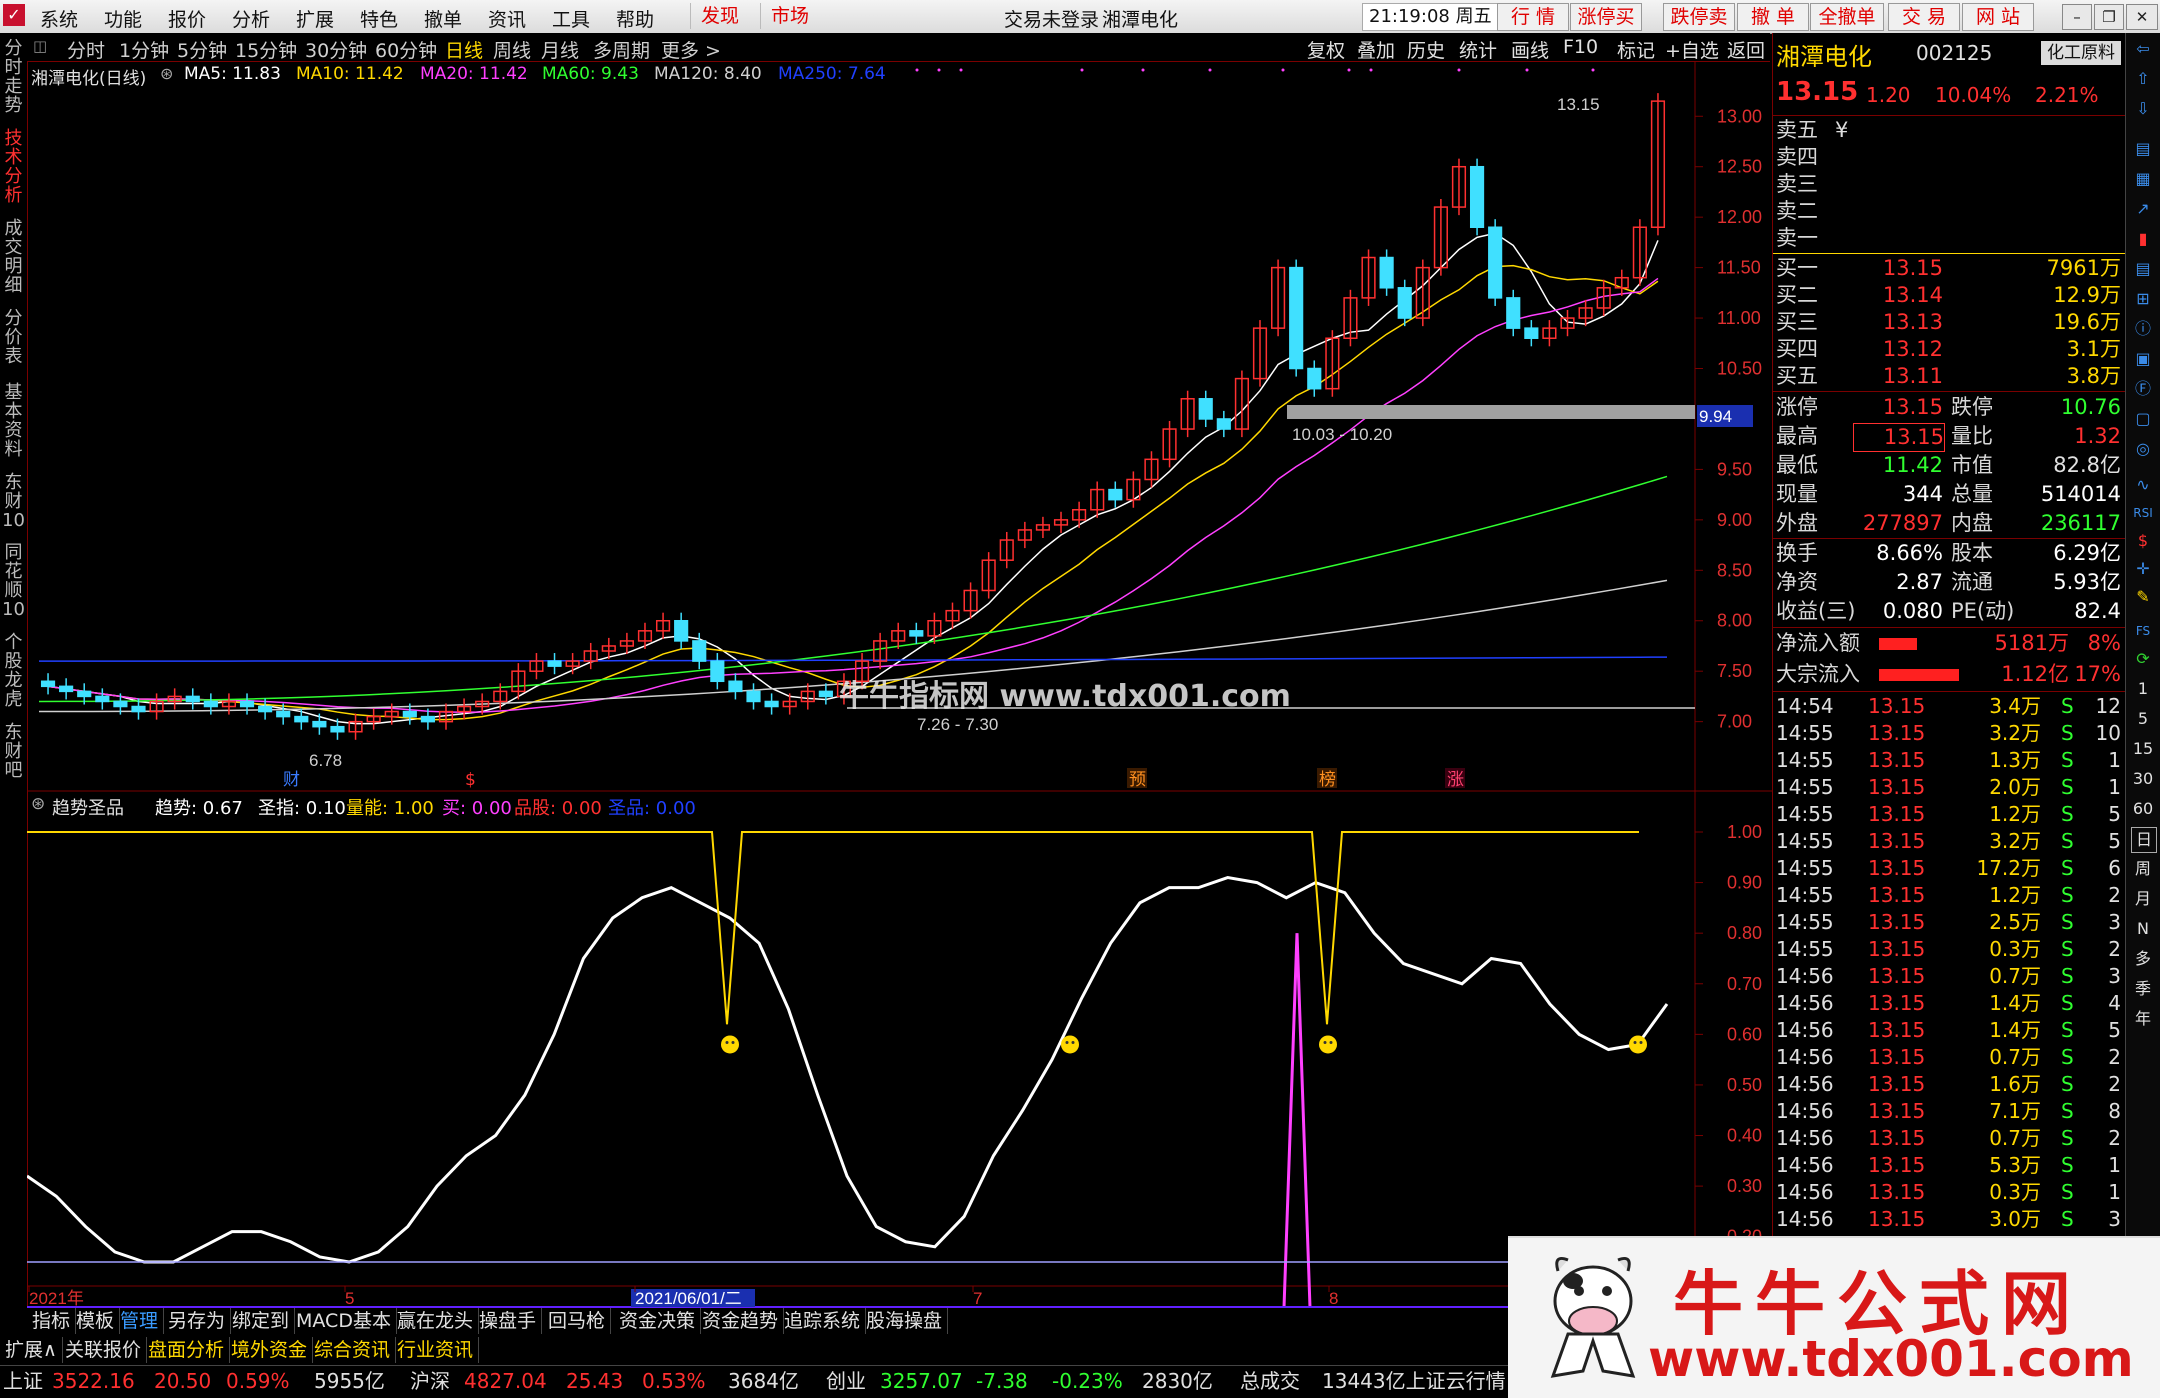 The image size is (2160, 1398). Describe the element at coordinates (251, 18) in the screenshot. I see `menu-analysis: 分析` at that location.